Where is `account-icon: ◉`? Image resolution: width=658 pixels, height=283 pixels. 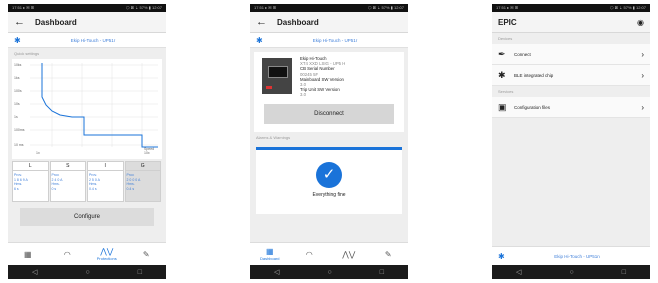
account-icon: ◉ is located at coordinates (640, 22).